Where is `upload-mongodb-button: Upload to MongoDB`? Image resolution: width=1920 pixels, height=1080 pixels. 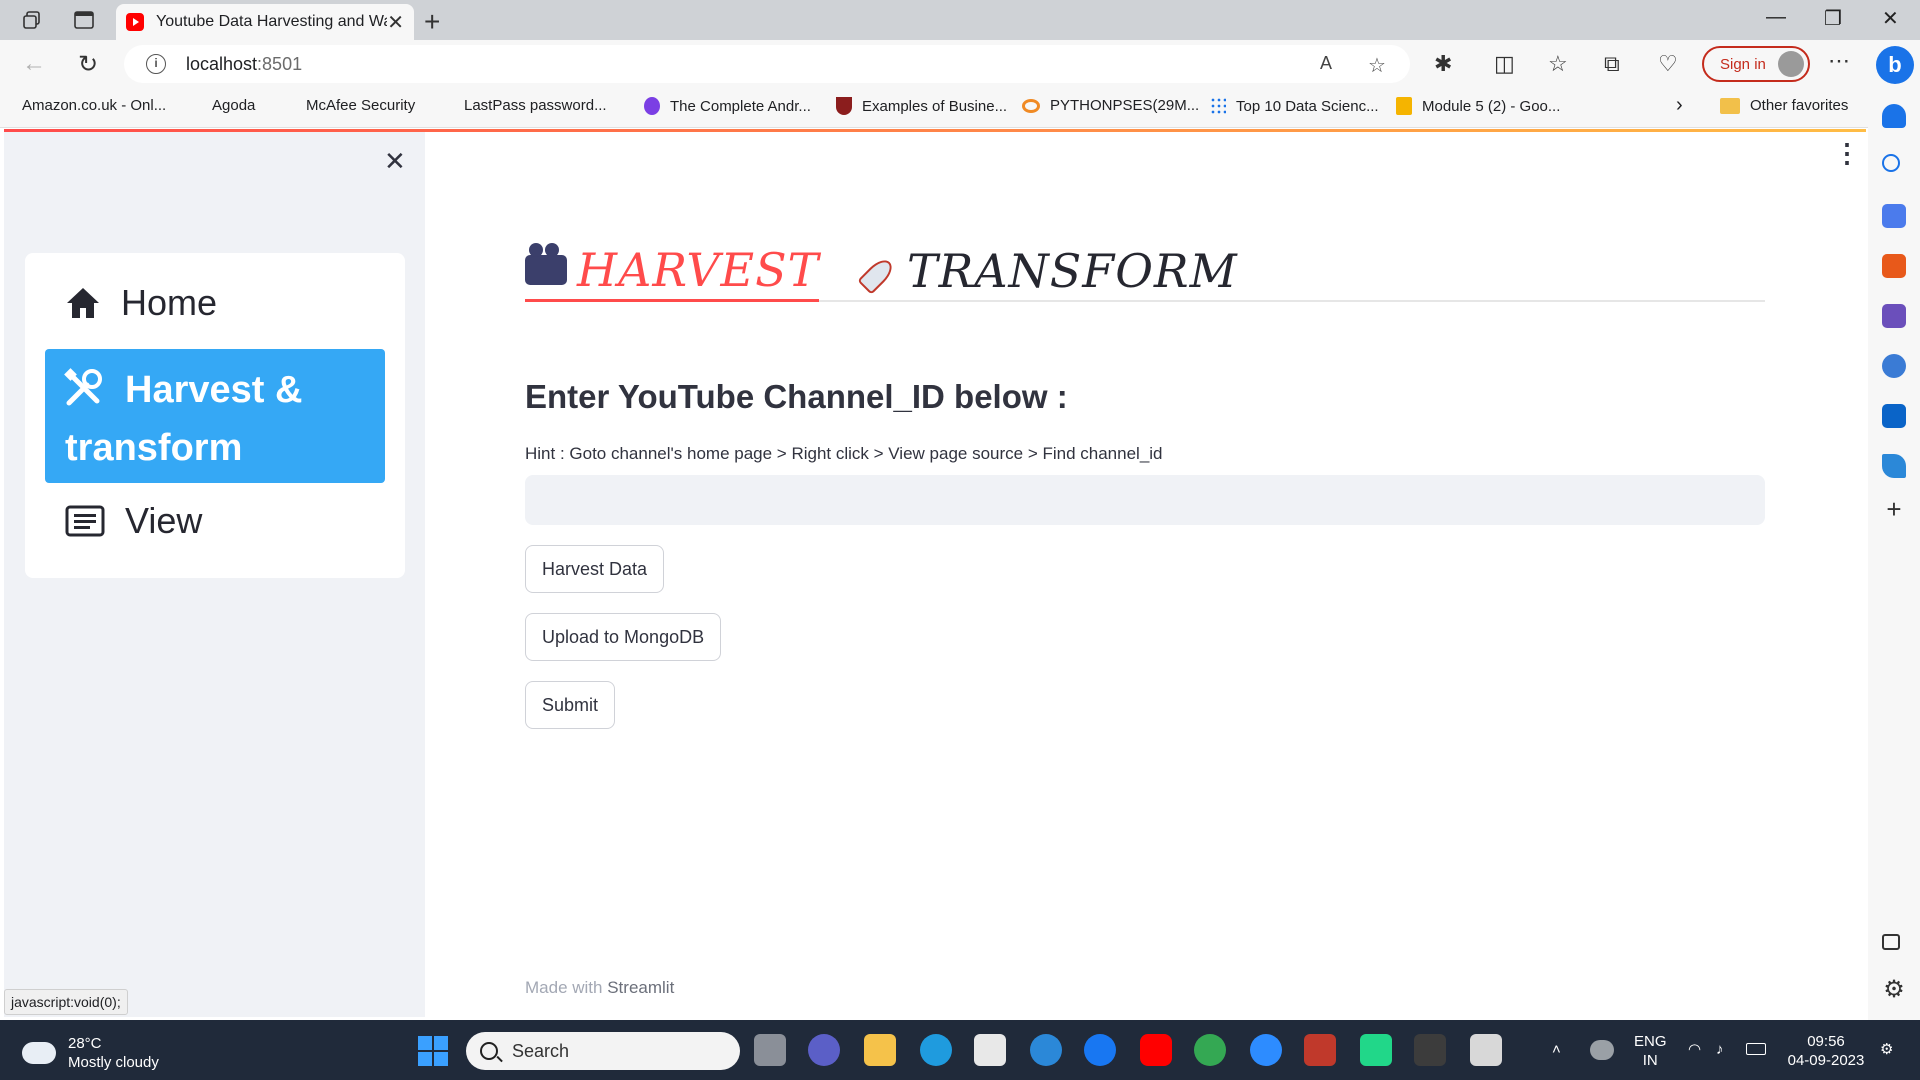
upload-mongodb-button: Upload to MongoDB is located at coordinates (623, 637).